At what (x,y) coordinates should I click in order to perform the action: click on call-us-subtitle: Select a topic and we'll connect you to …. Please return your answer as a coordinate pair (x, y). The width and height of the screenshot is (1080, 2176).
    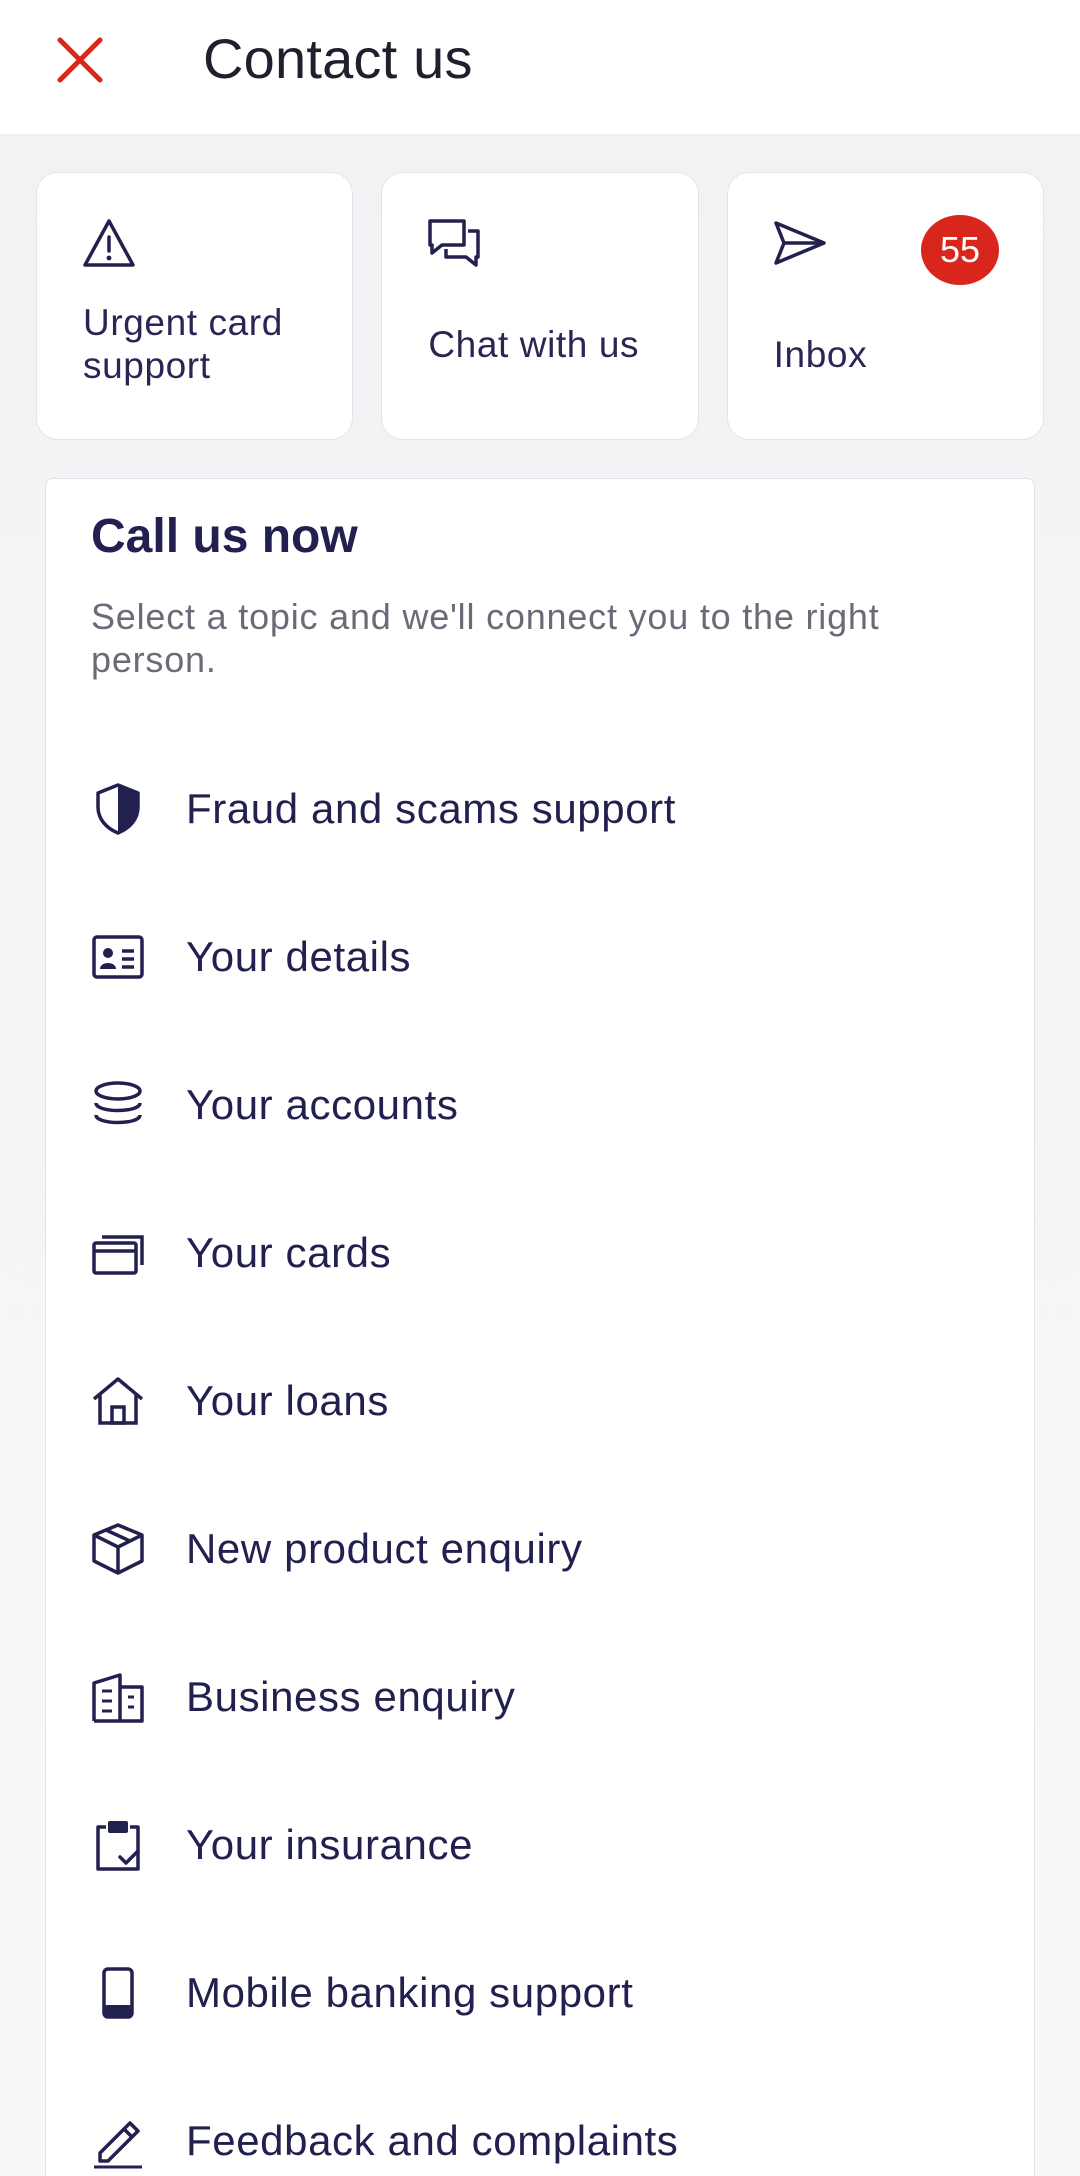
    Looking at the image, I should click on (485, 638).